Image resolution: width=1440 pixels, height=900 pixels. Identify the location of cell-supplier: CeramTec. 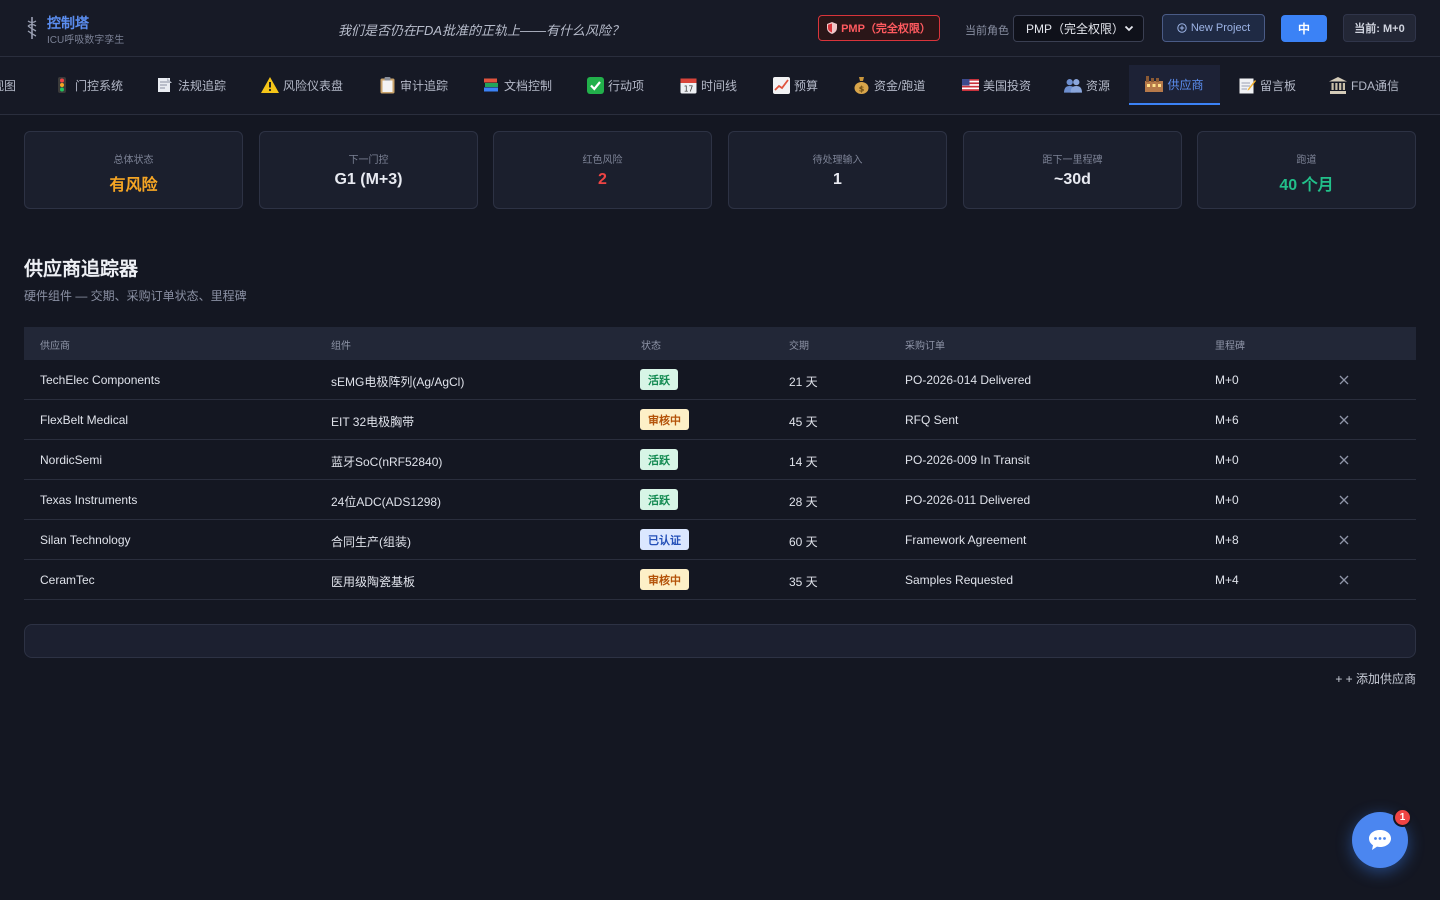
(67, 580).